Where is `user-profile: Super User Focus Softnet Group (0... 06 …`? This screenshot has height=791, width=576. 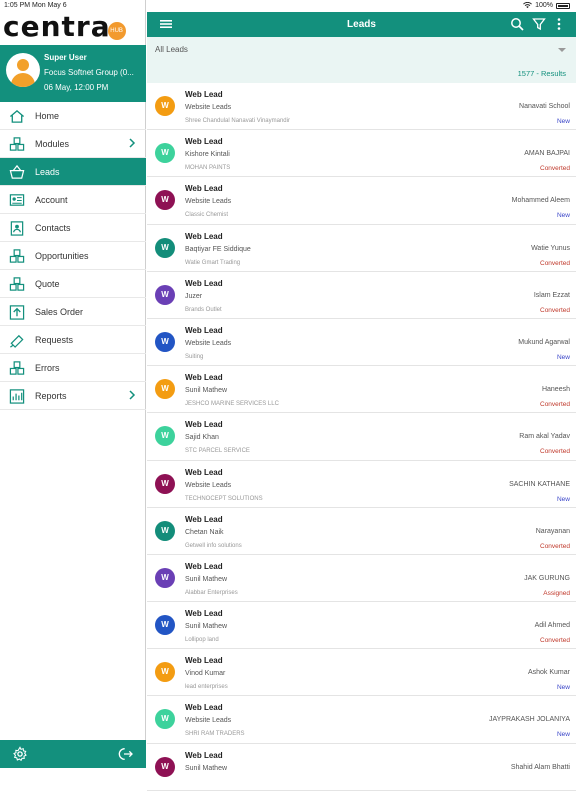 user-profile: Super User Focus Softnet Group (0... 06 … is located at coordinates (73, 73).